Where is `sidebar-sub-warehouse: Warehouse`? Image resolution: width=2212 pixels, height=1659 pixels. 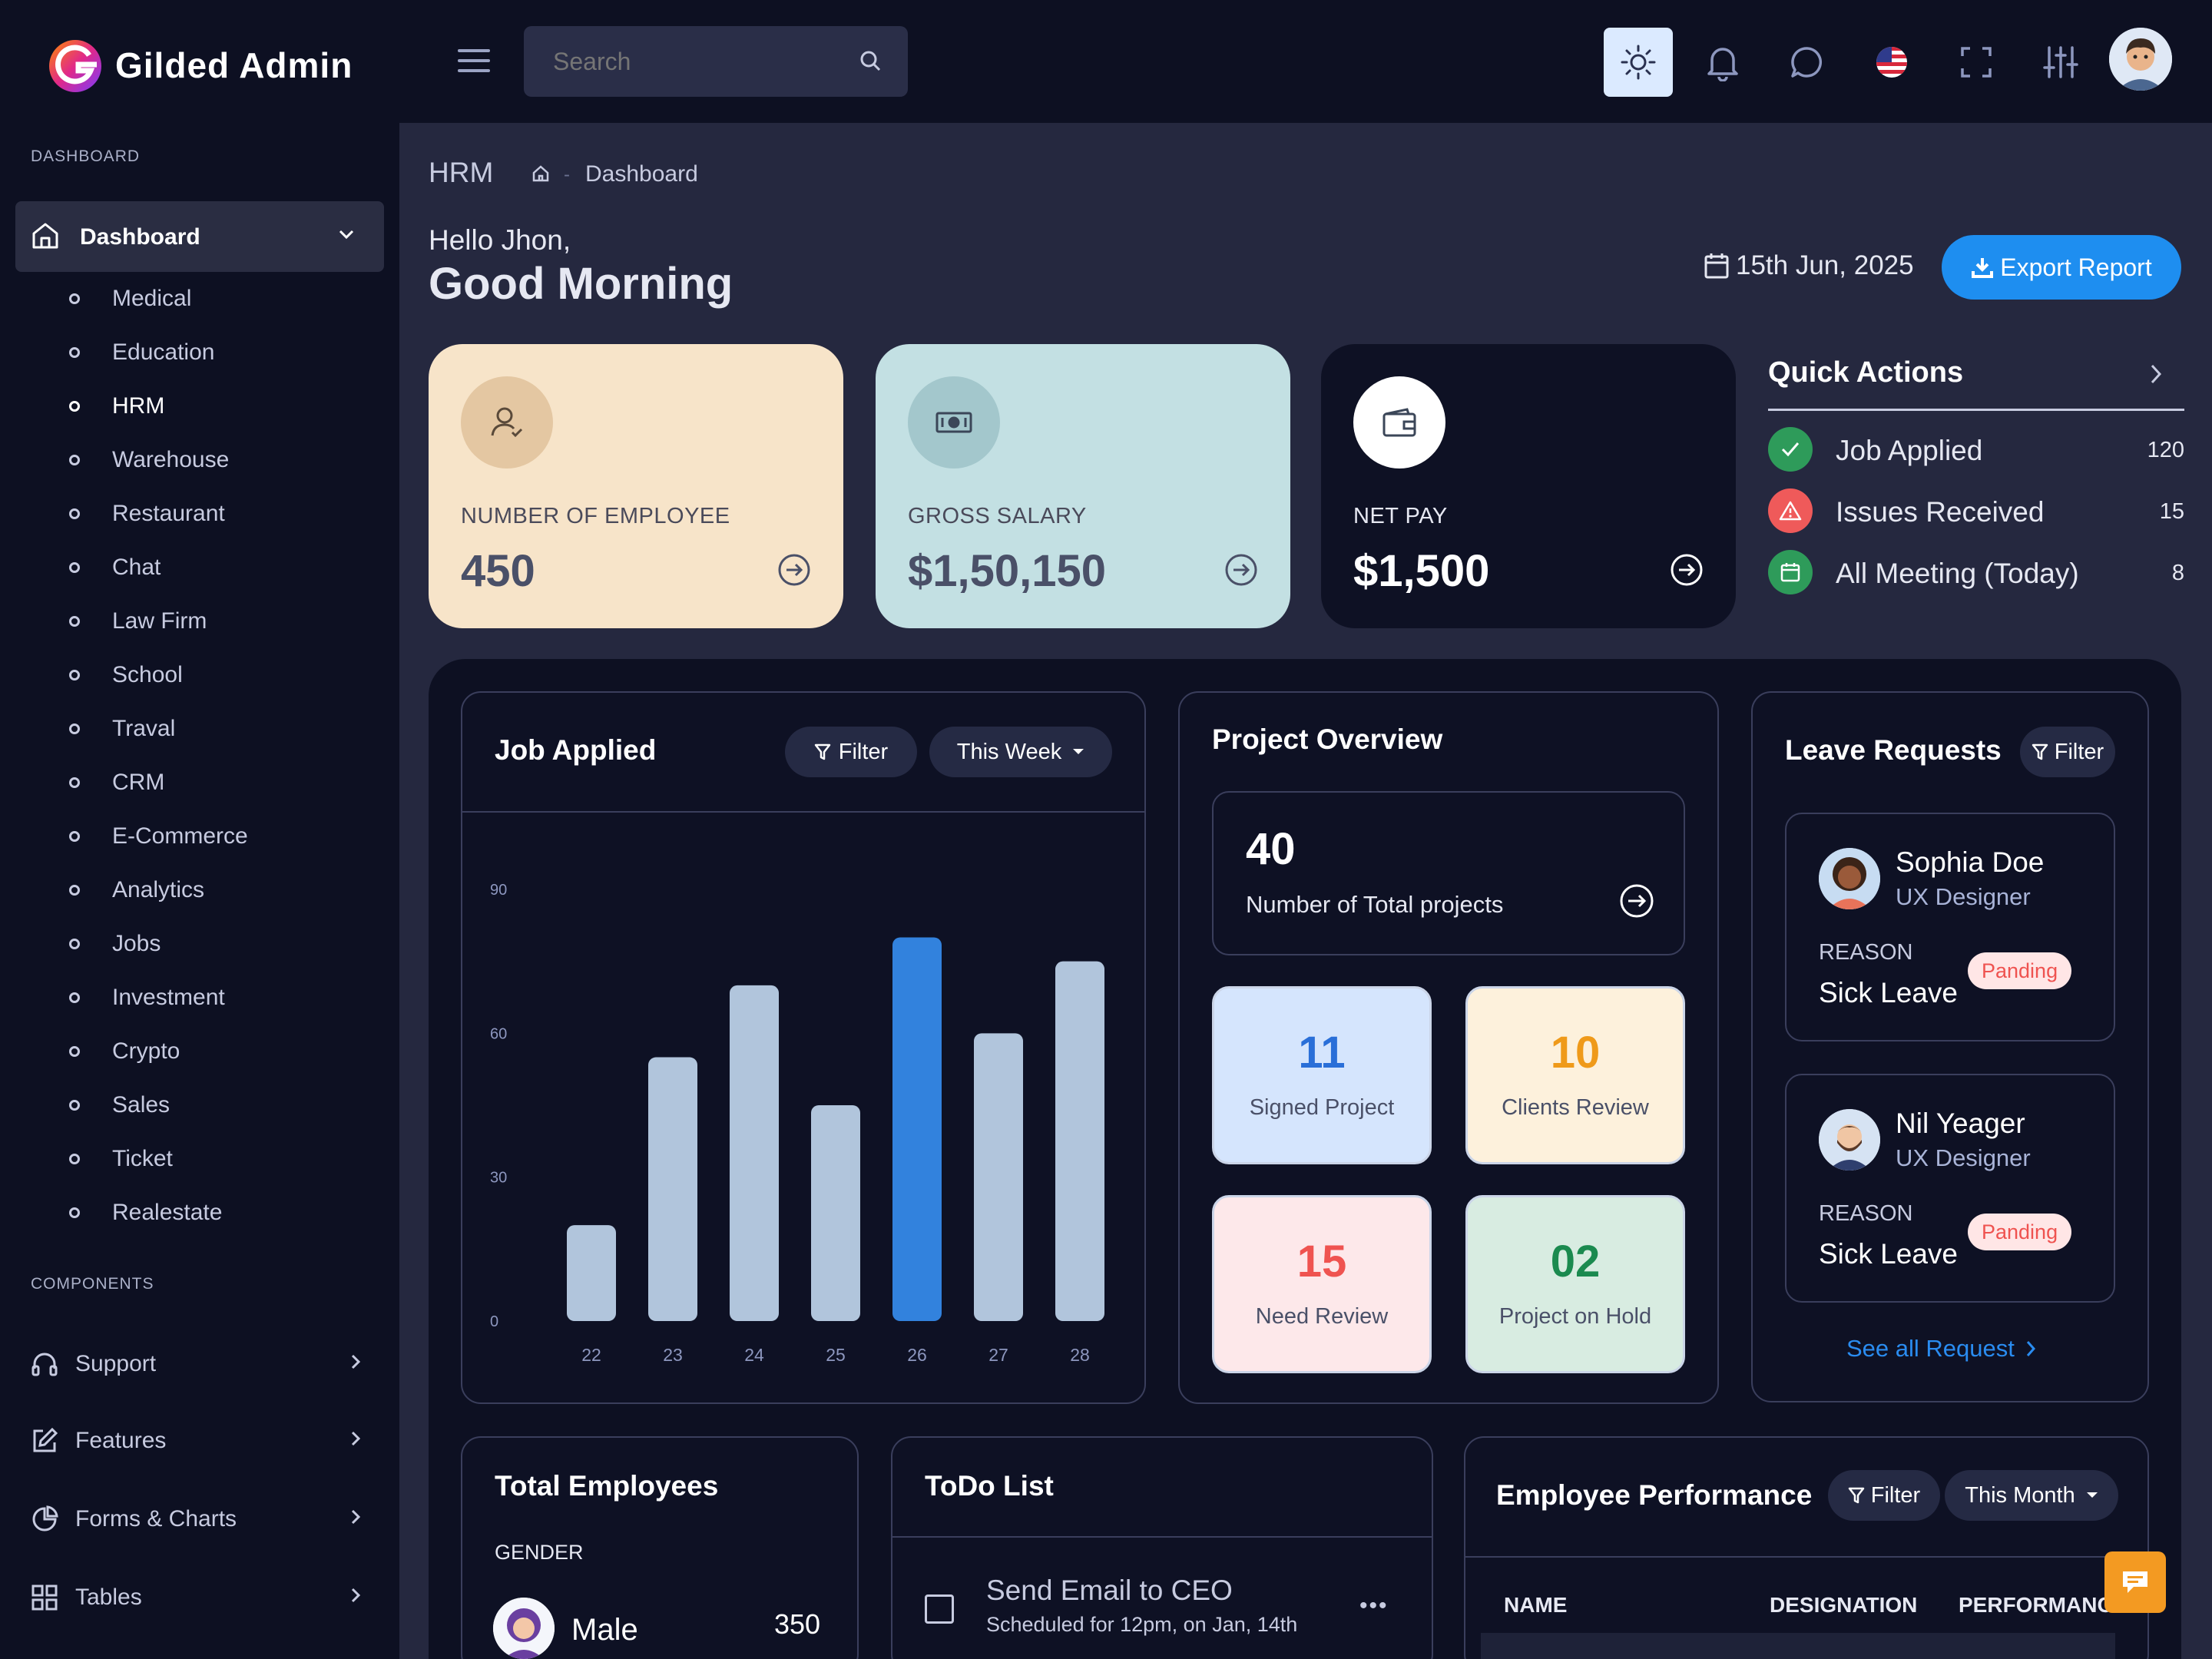
sidebar-sub-warehouse: Warehouse is located at coordinates (149, 460).